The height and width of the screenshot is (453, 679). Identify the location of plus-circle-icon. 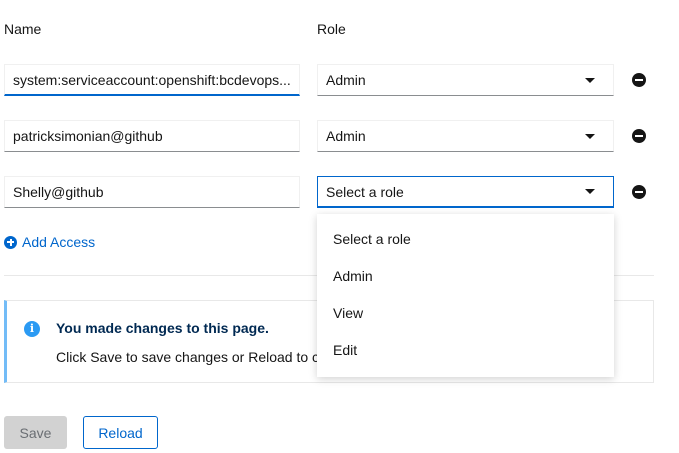
(10, 242).